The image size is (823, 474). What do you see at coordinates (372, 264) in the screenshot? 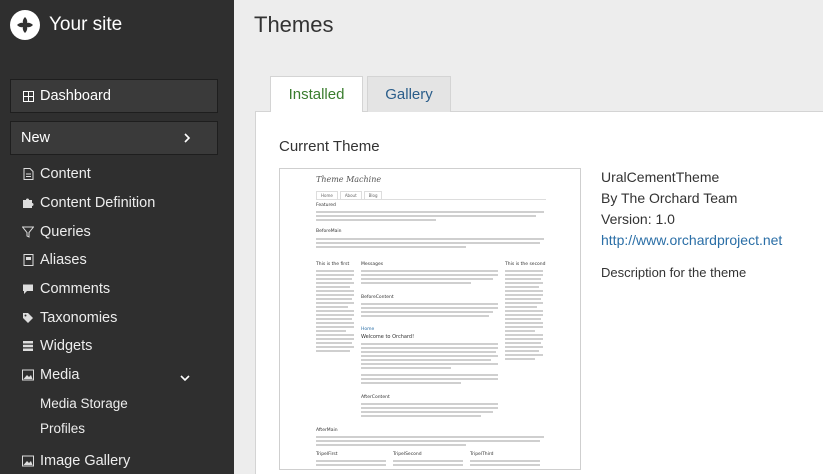
I see `preview-messages: Messages` at bounding box center [372, 264].